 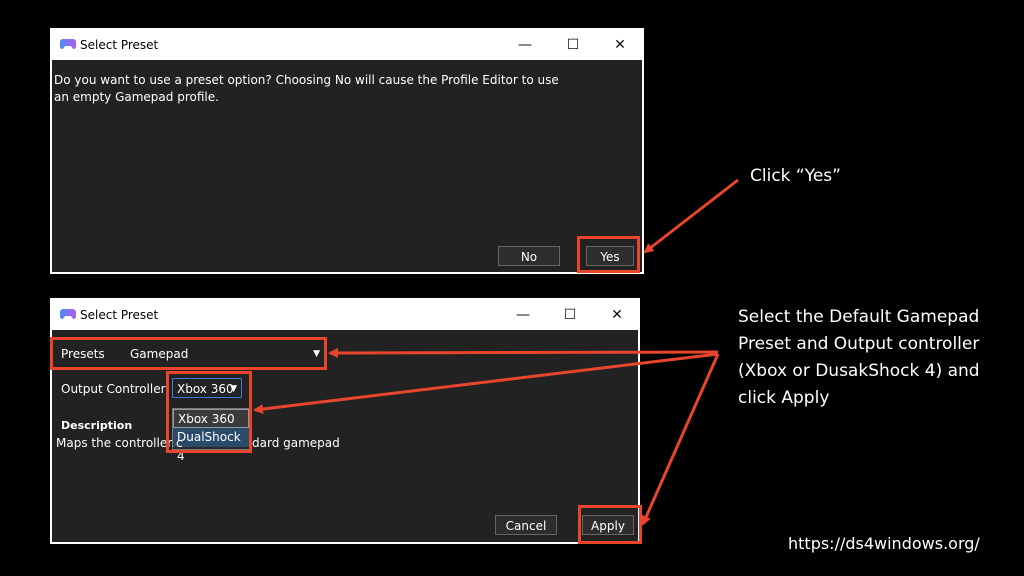 What do you see at coordinates (115, 389) in the screenshot?
I see `output-controller-label: Output Controller:` at bounding box center [115, 389].